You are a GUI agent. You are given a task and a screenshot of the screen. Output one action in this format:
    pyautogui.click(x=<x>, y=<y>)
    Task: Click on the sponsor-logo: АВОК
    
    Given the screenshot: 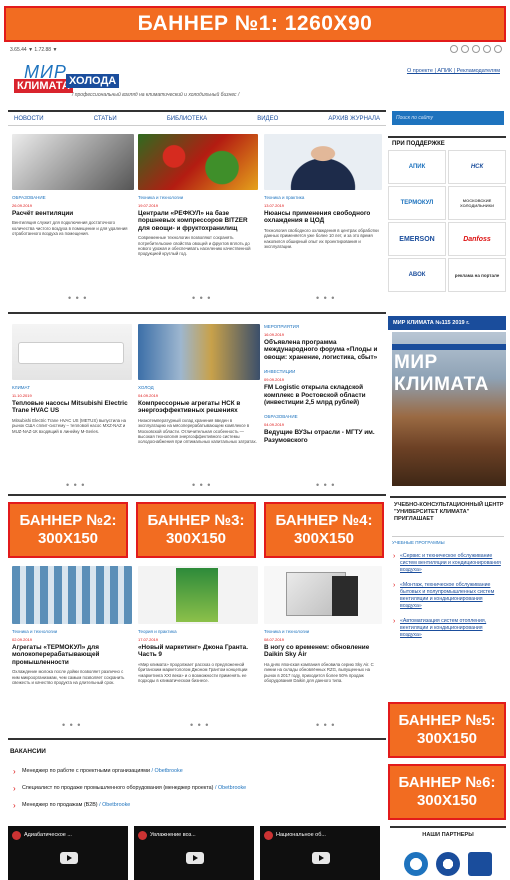 What is the action you would take?
    pyautogui.click(x=417, y=275)
    